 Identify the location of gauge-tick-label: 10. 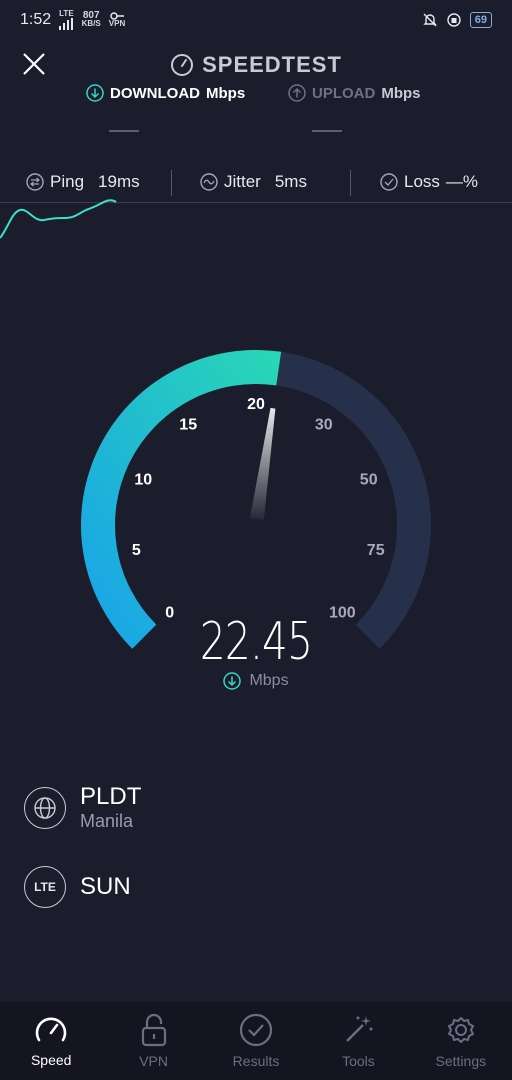
(143, 479).